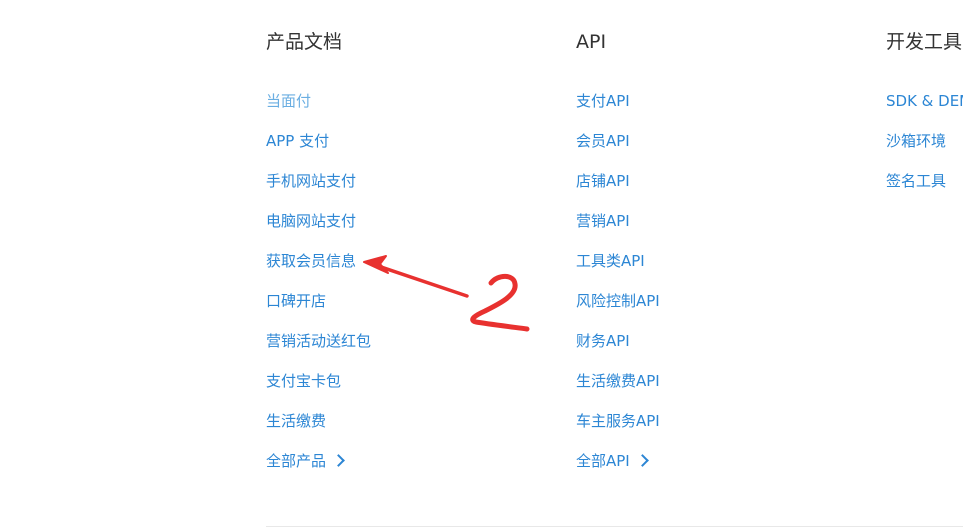 The image size is (963, 532). I want to click on annotation-arrow-icon, so click(416, 276).